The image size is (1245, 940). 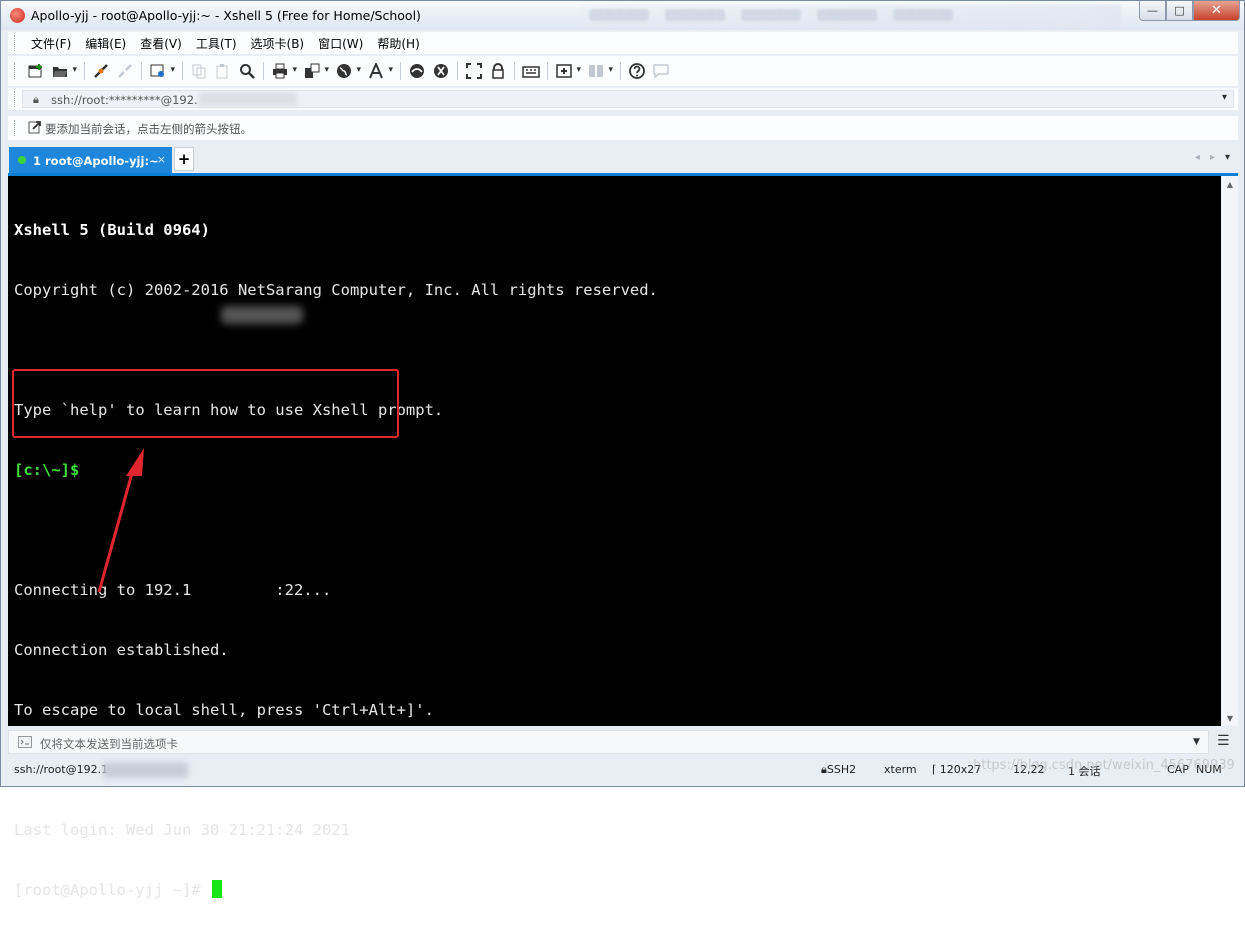 I want to click on help-icon, so click(x=637, y=71).